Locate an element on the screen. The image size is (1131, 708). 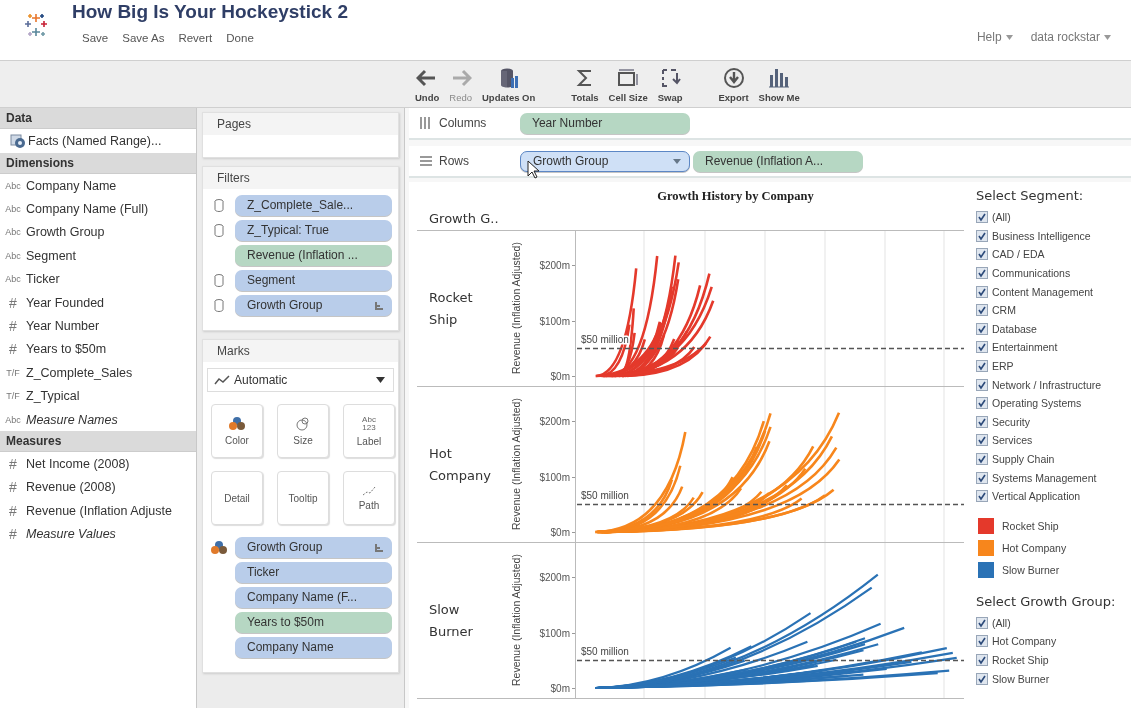
swap-button: Swap is located at coordinates (670, 84).